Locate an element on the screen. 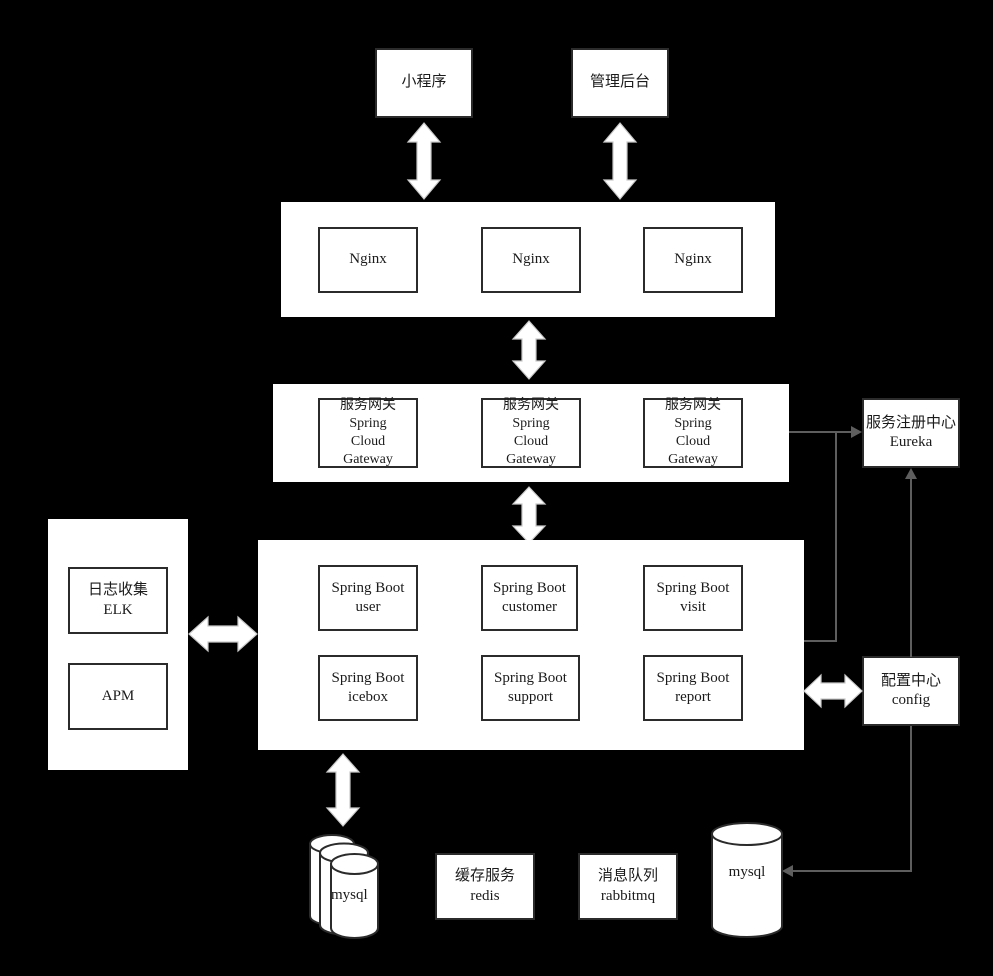 This screenshot has width=993, height=976. infra-node-config: 配置中心 config is located at coordinates (911, 691).